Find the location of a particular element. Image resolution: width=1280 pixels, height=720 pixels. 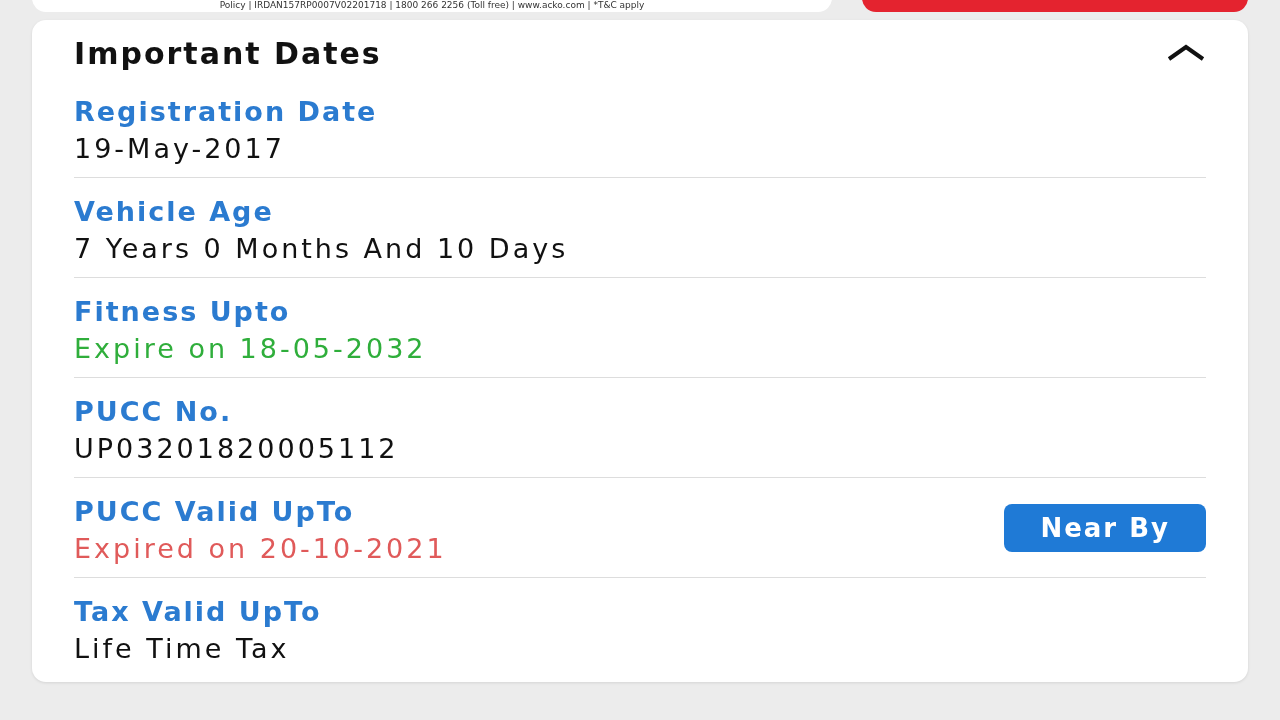

card-title: Important Dates is located at coordinates (228, 53).